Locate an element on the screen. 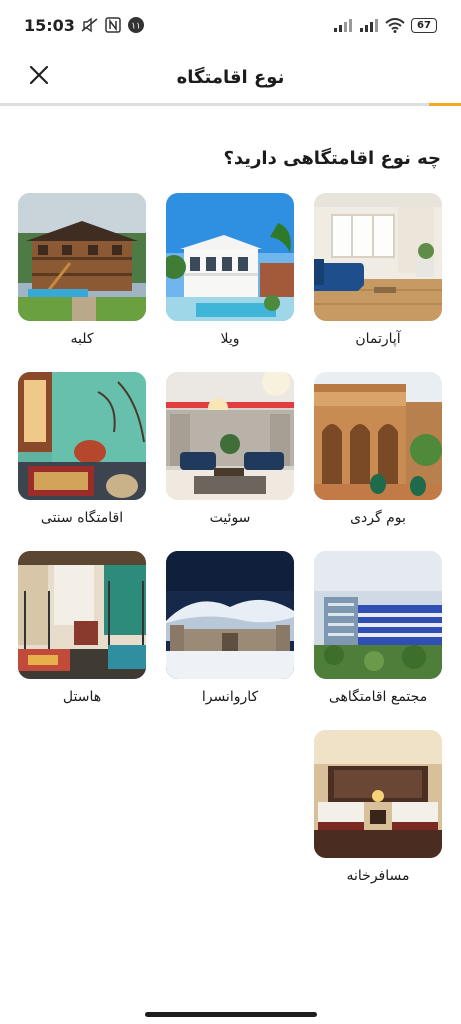 This screenshot has height=1024, width=461. hotel-complex-photo is located at coordinates (378, 615).